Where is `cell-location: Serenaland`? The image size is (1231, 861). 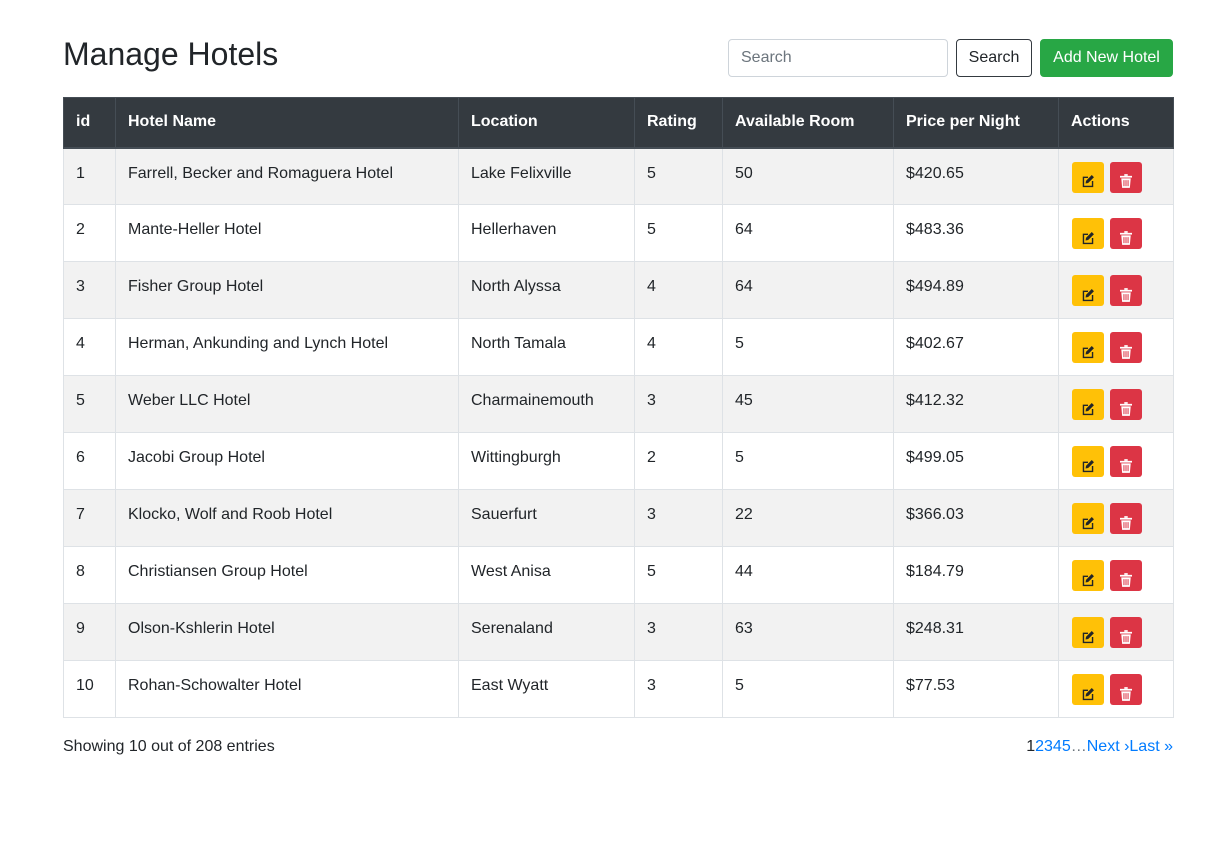 cell-location: Serenaland is located at coordinates (546, 632).